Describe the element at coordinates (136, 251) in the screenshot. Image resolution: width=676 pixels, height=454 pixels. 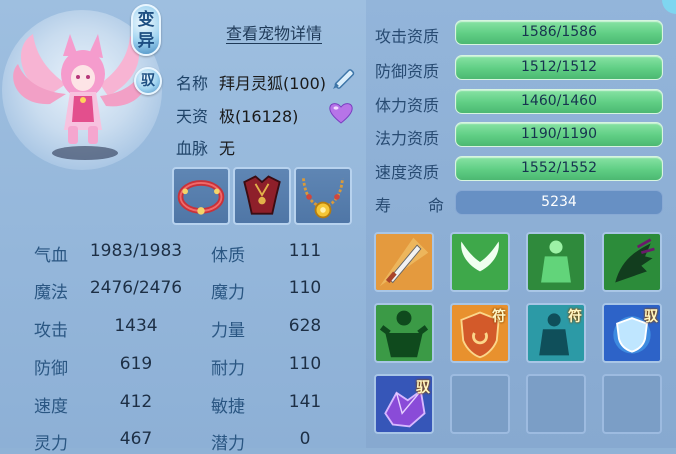
I see `stat-value-hp: 1983/1983` at that location.